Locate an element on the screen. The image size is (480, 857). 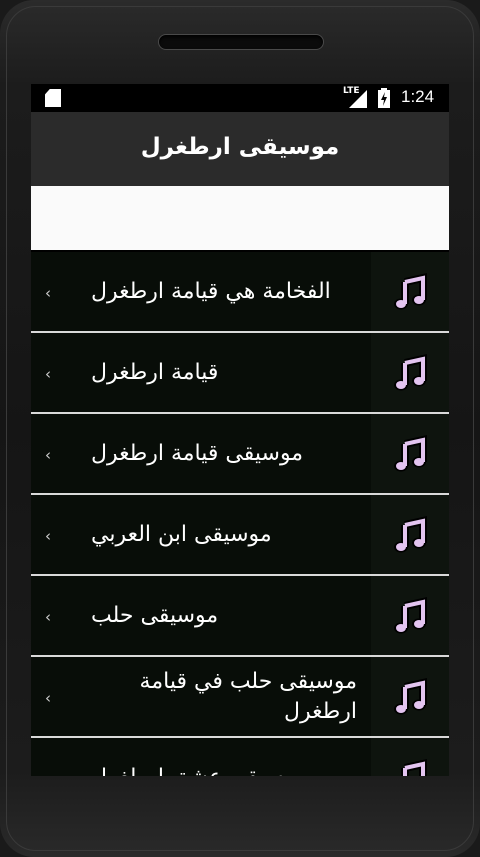
banner-area is located at coordinates (240, 218).